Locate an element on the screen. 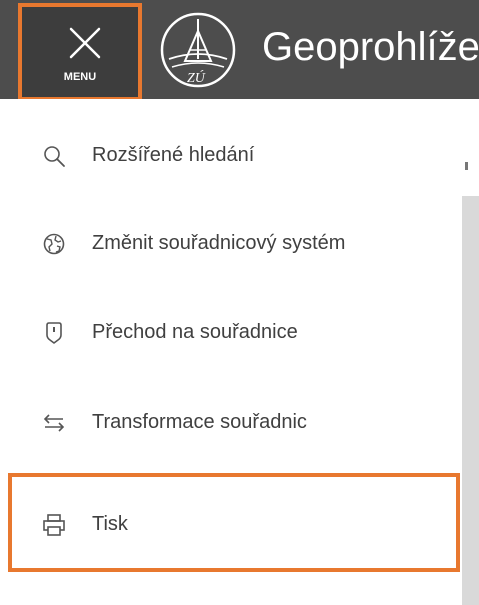 The image size is (479, 605). menu-item-transform-coordinates: Transformace souřadnic is located at coordinates (231, 423).